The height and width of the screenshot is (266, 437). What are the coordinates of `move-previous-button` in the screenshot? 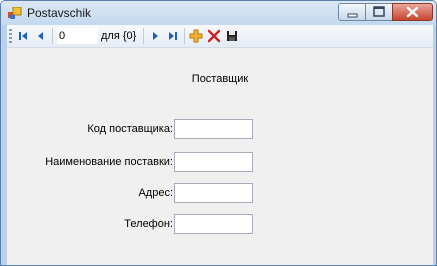 It's located at (41, 36).